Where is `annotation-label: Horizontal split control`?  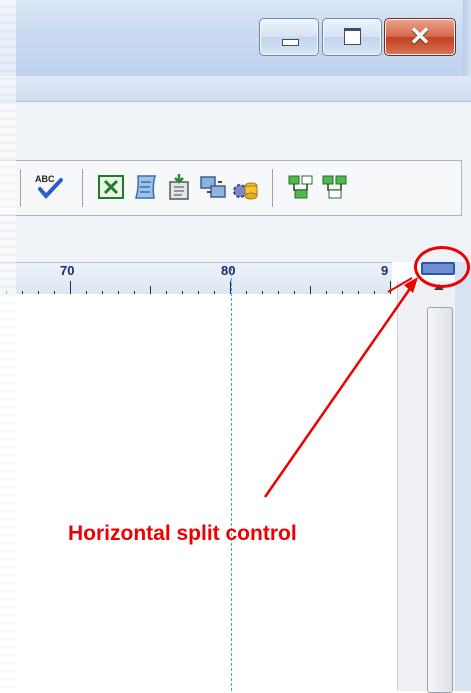 annotation-label: Horizontal split control is located at coordinates (182, 533).